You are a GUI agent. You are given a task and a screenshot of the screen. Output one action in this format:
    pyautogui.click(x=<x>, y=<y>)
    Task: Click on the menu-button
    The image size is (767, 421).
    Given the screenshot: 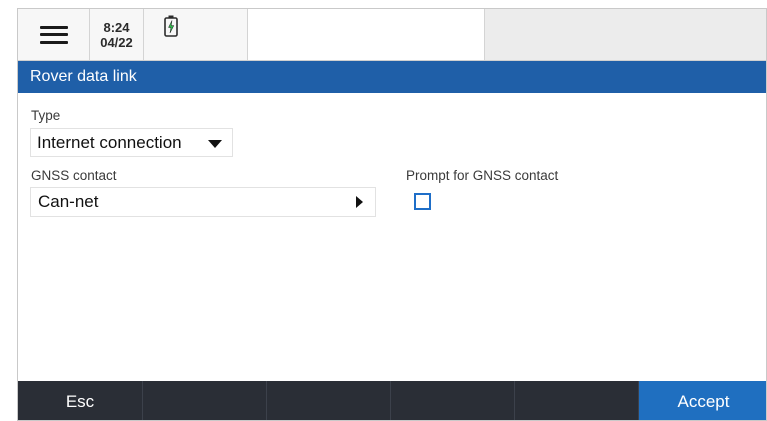 What is the action you would take?
    pyautogui.click(x=54, y=34)
    